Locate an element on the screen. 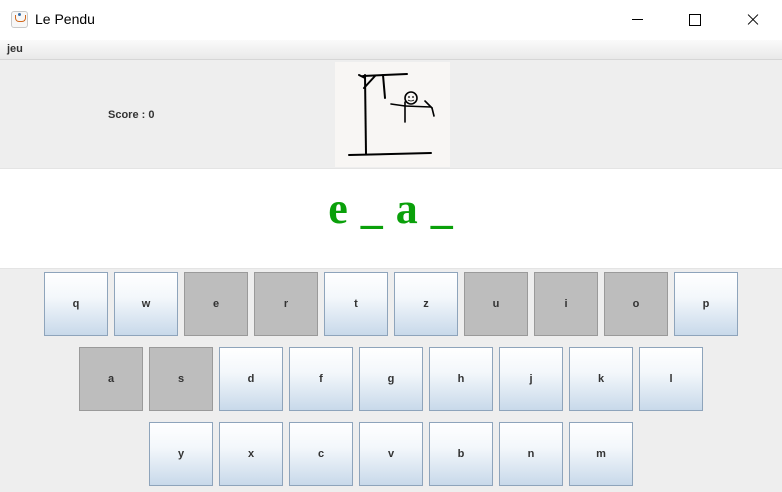  key-m-button: m is located at coordinates (601, 454).